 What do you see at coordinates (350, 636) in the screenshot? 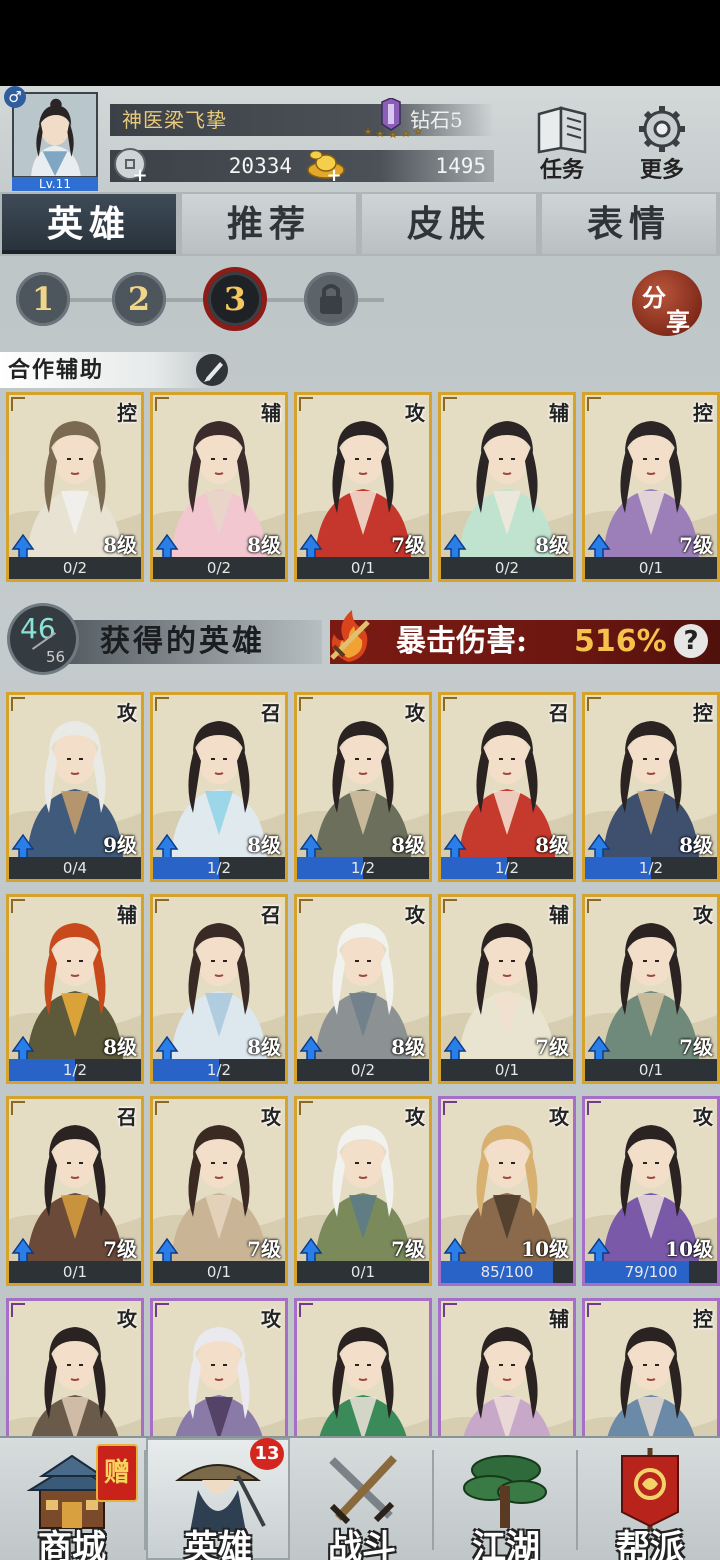
I see `flame-sword-icon` at bounding box center [350, 636].